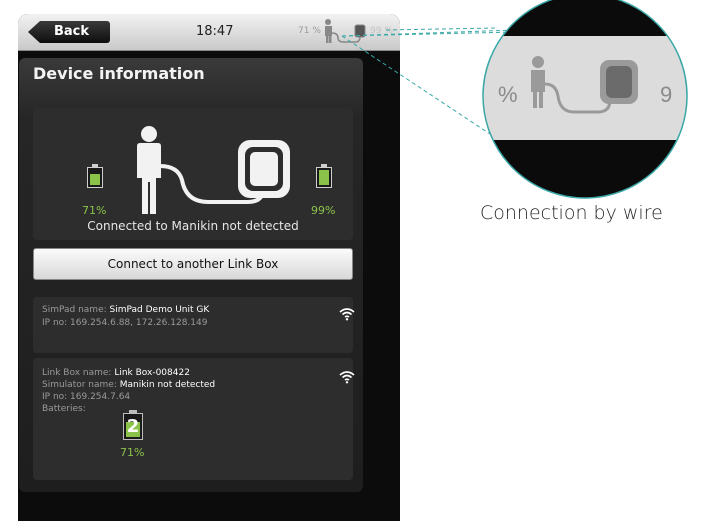 The height and width of the screenshot is (521, 702). Describe the element at coordinates (508, 94) in the screenshot. I see `zoomed-pct-text: %` at that location.